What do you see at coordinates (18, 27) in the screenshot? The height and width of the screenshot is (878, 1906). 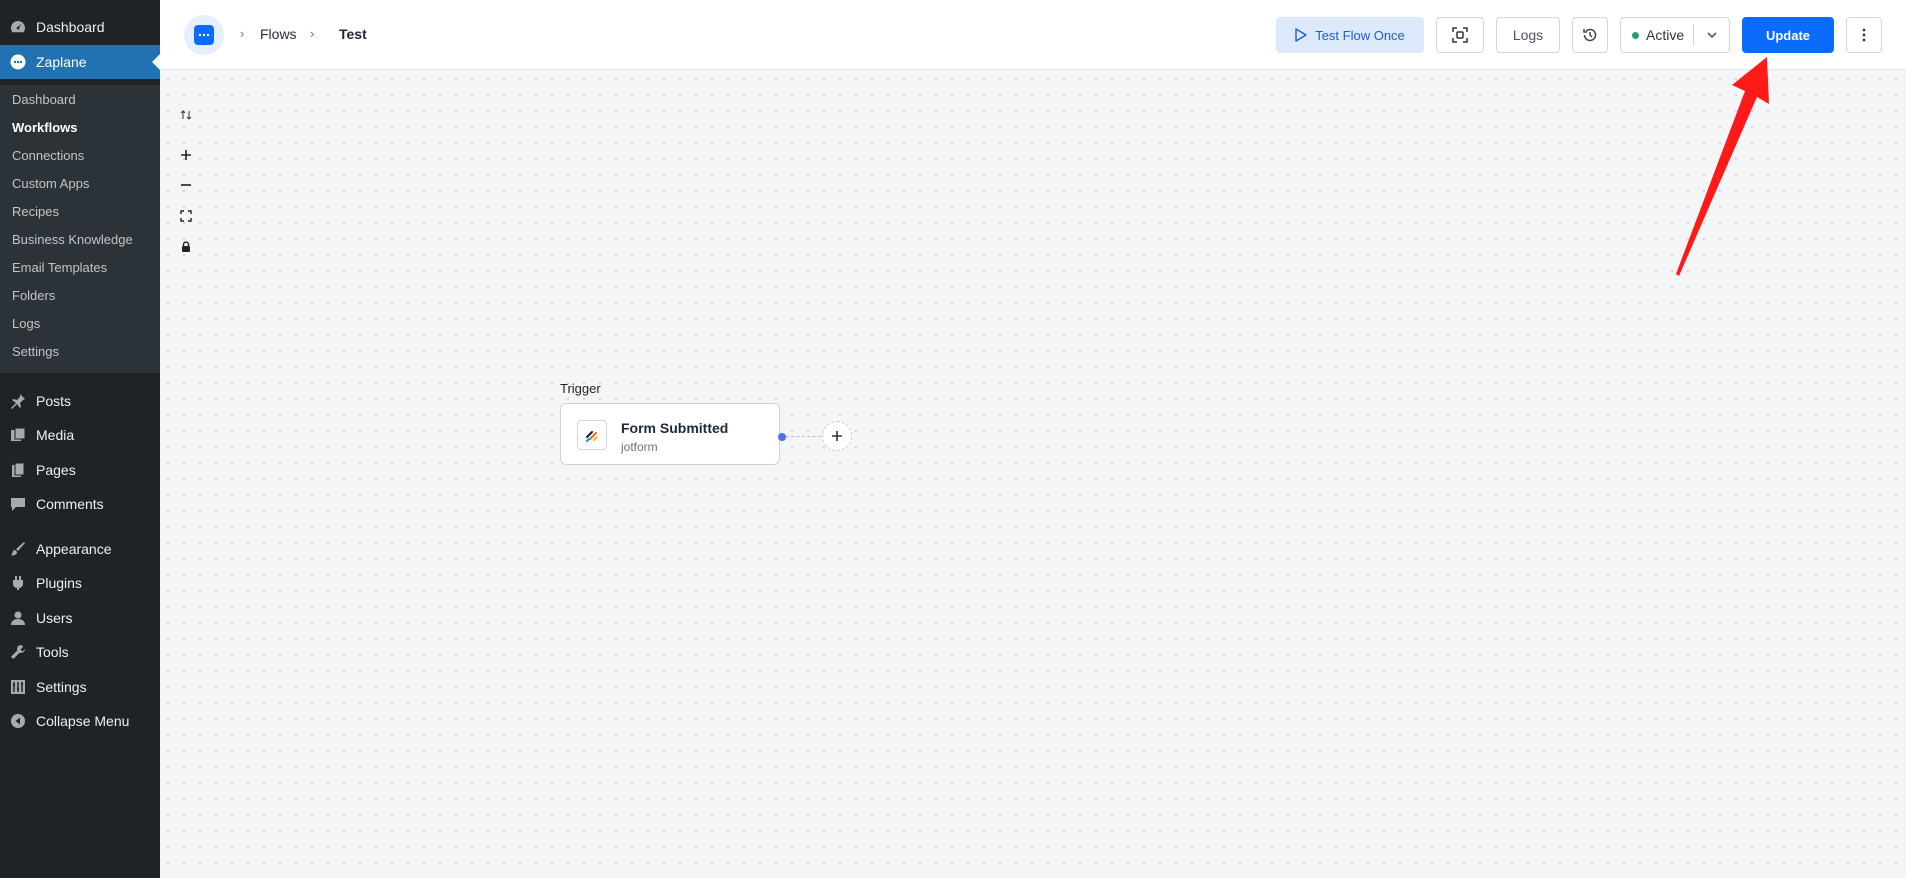 I see `dashboard-icon` at bounding box center [18, 27].